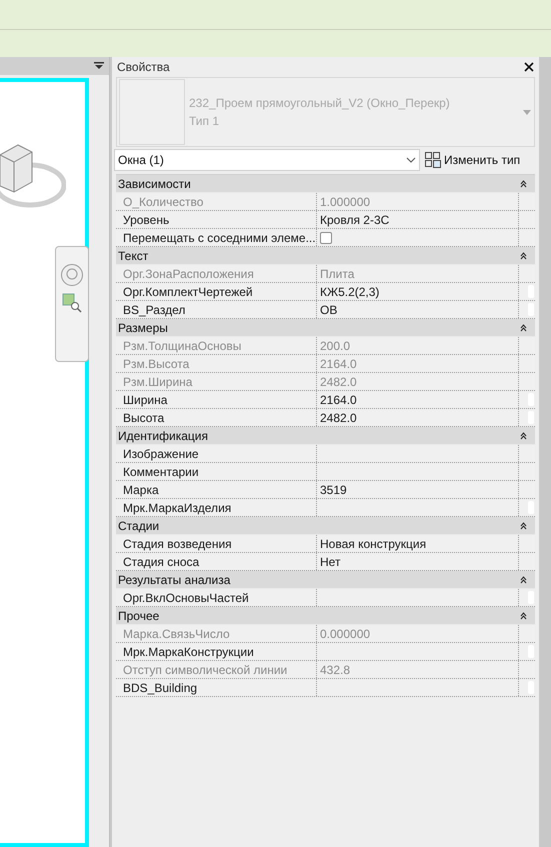  What do you see at coordinates (373, 543) in the screenshot?
I see `property-value: Новая конструкция` at bounding box center [373, 543].